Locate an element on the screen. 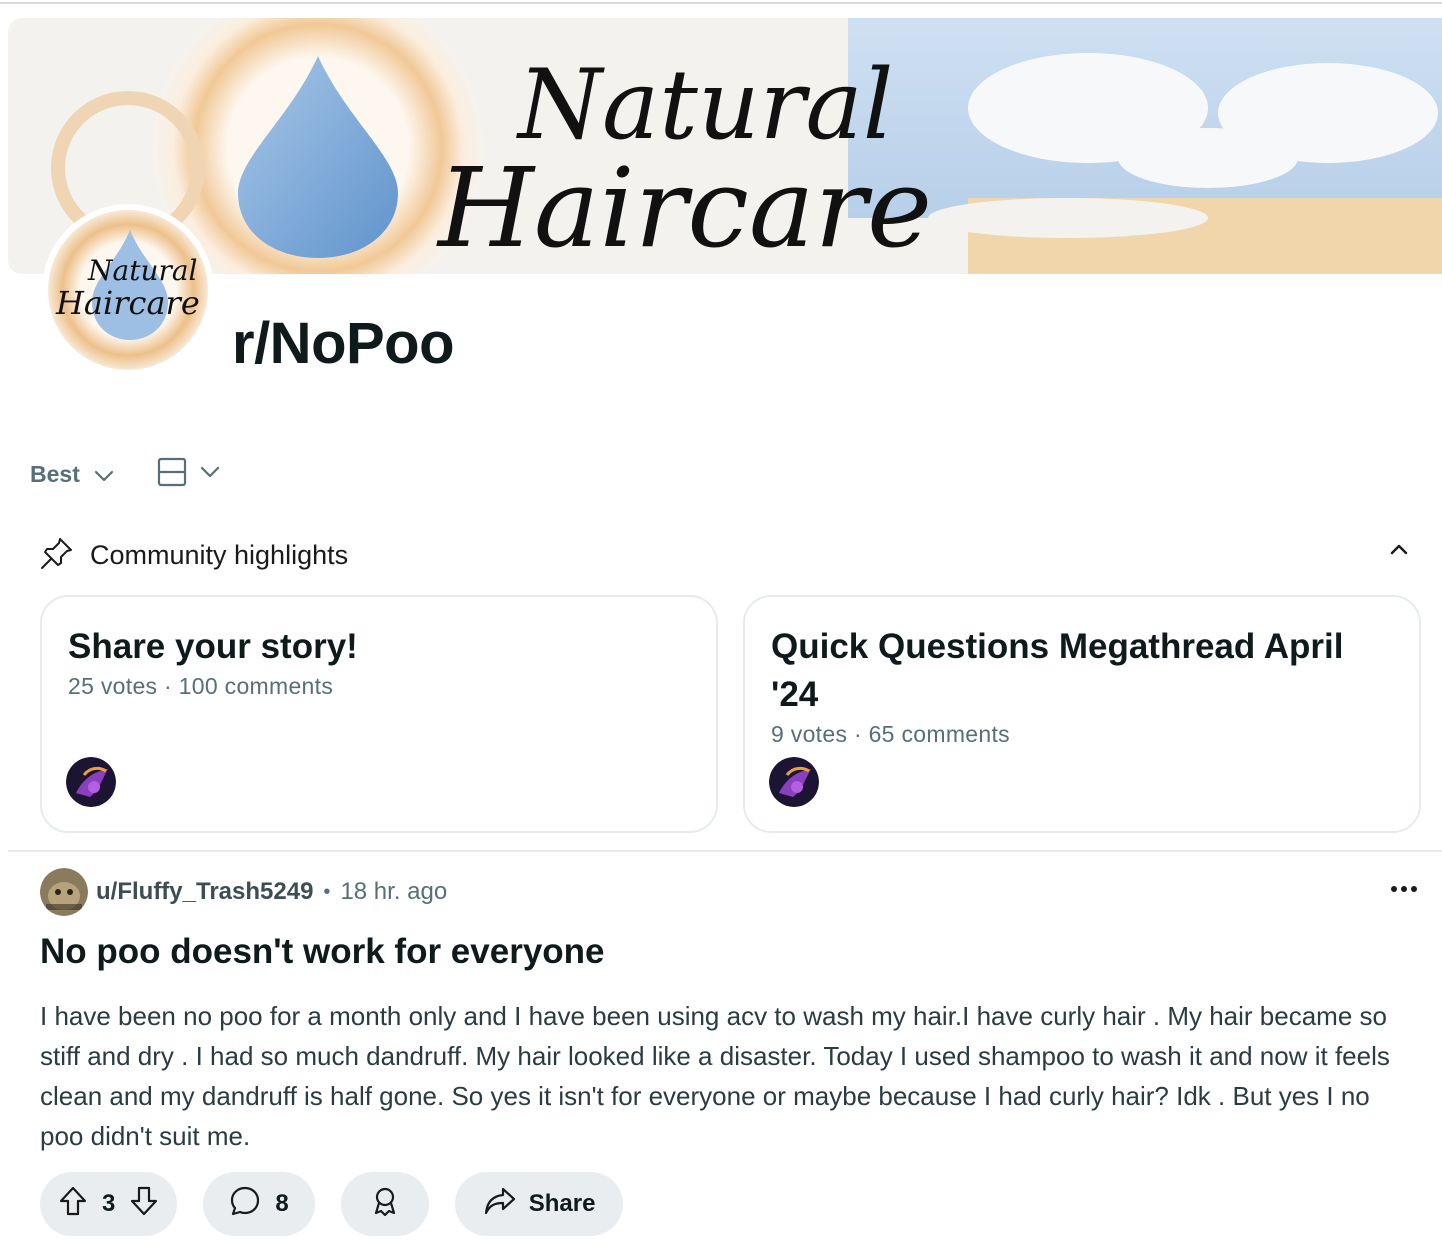 This screenshot has height=1252, width=1442. post-action-bar: 3 8 Share is located at coordinates (332, 1204).